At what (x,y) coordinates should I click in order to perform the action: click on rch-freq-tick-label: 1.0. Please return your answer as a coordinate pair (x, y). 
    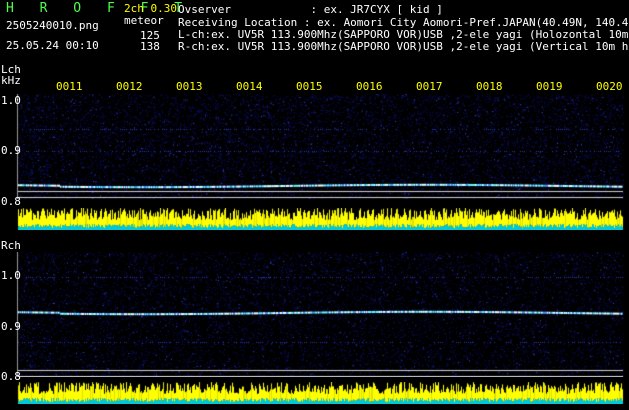
    Looking at the image, I should click on (11, 275).